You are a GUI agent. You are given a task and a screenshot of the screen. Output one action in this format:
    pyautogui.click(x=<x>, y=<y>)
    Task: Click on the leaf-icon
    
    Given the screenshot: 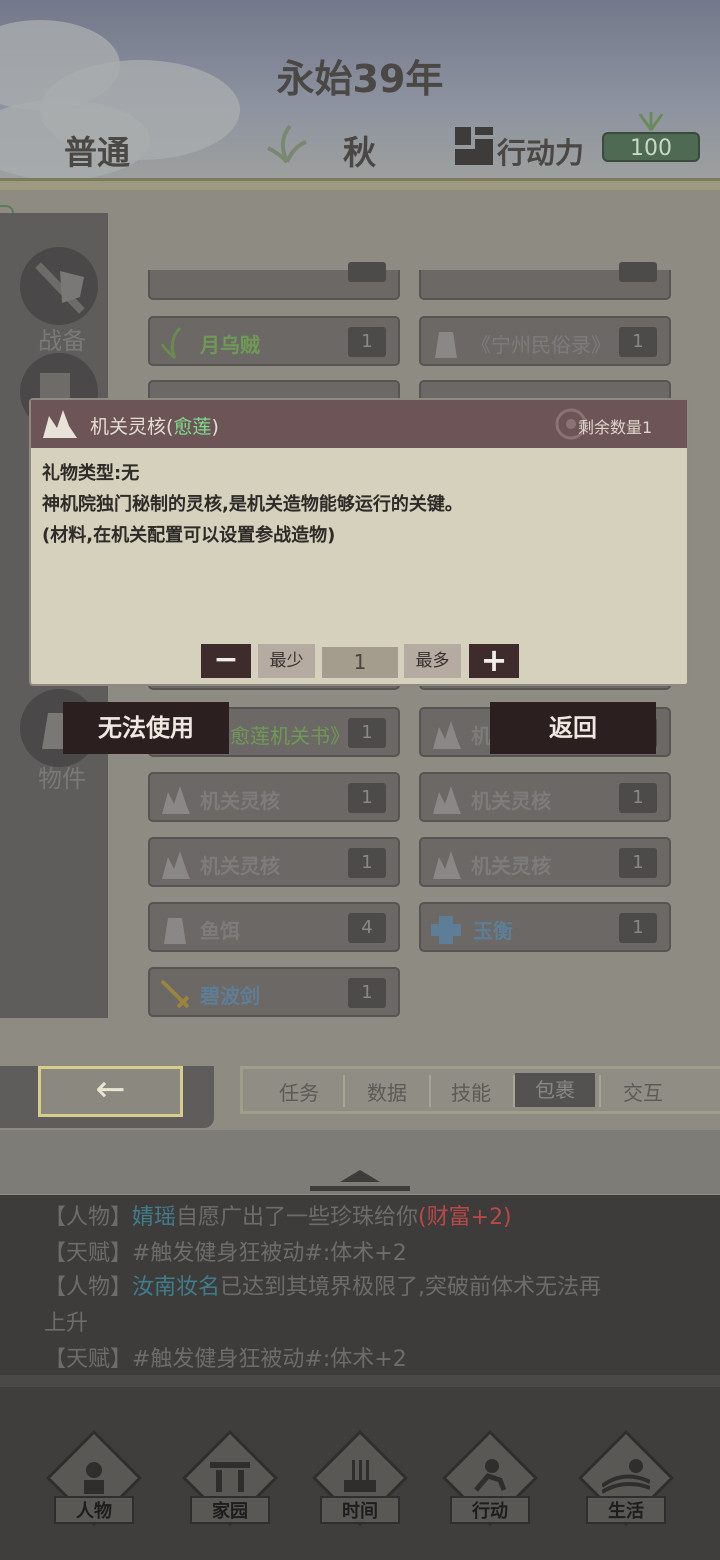 What is the action you would take?
    pyautogui.click(x=651, y=121)
    